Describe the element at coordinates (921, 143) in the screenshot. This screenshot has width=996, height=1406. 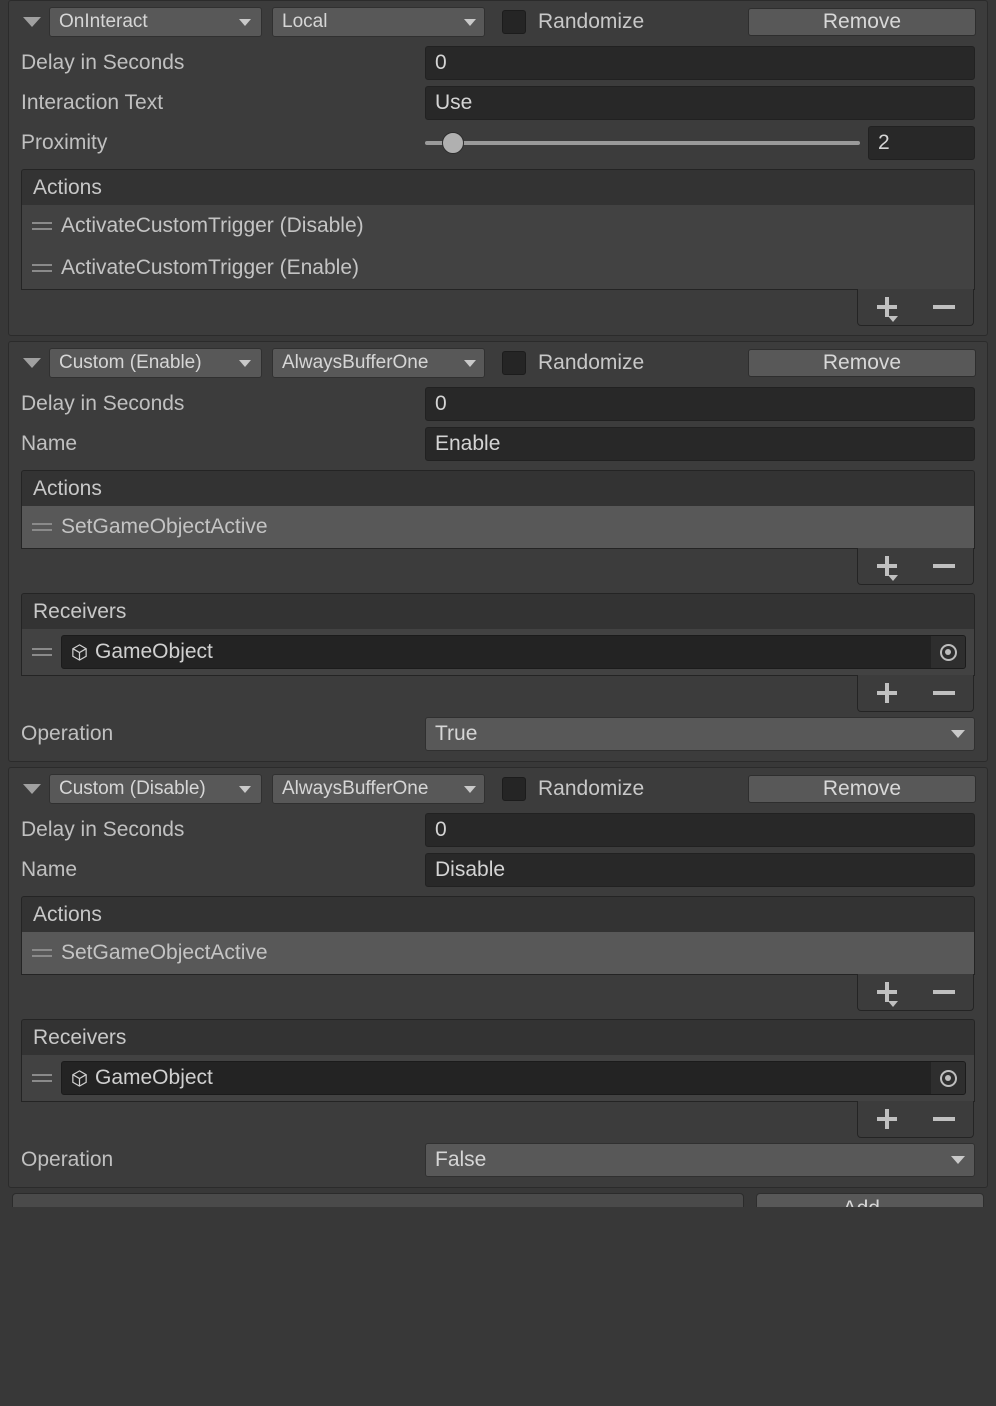
I see `proximity-value-0: 2` at that location.